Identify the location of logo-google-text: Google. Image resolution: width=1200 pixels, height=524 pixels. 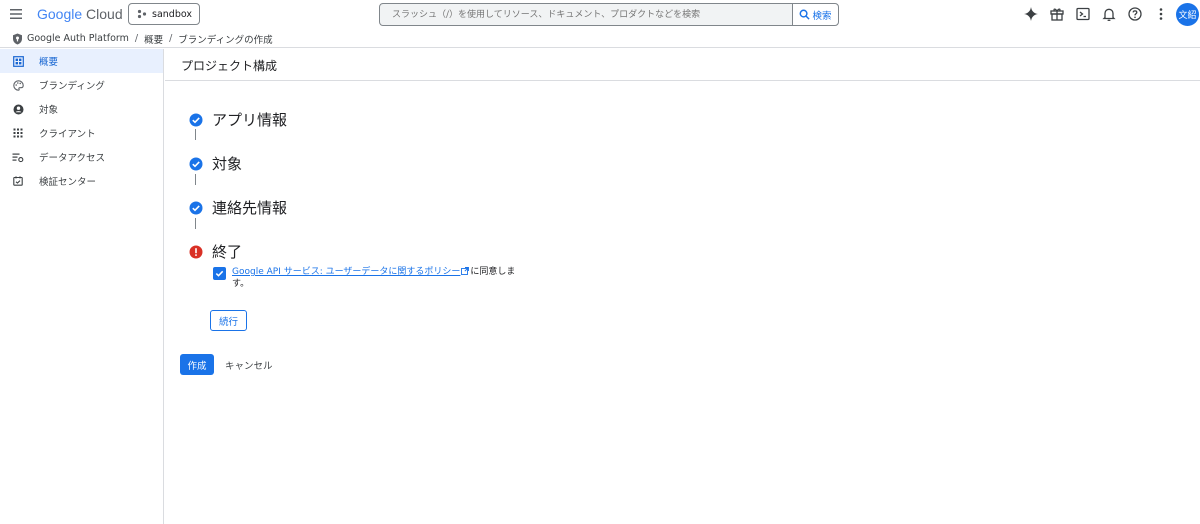
(60, 14).